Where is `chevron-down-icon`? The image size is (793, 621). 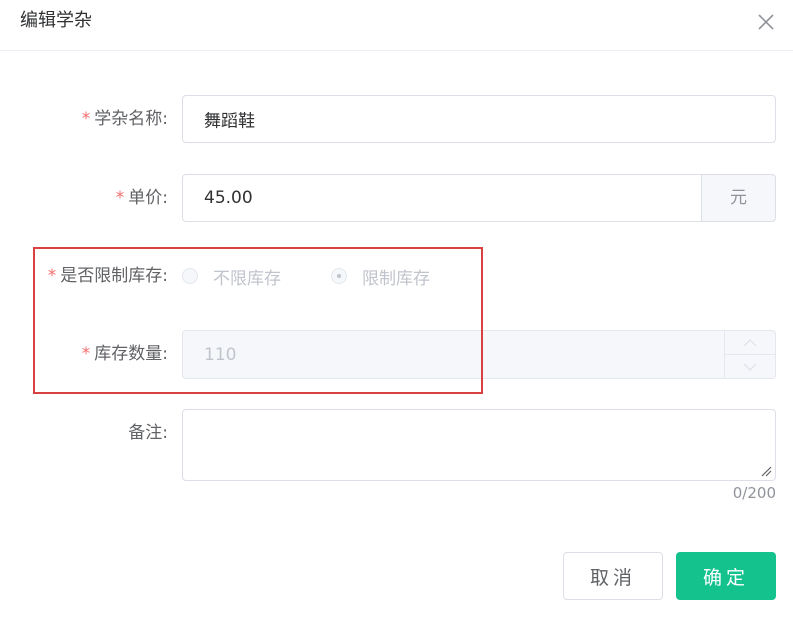
chevron-down-icon is located at coordinates (750, 367).